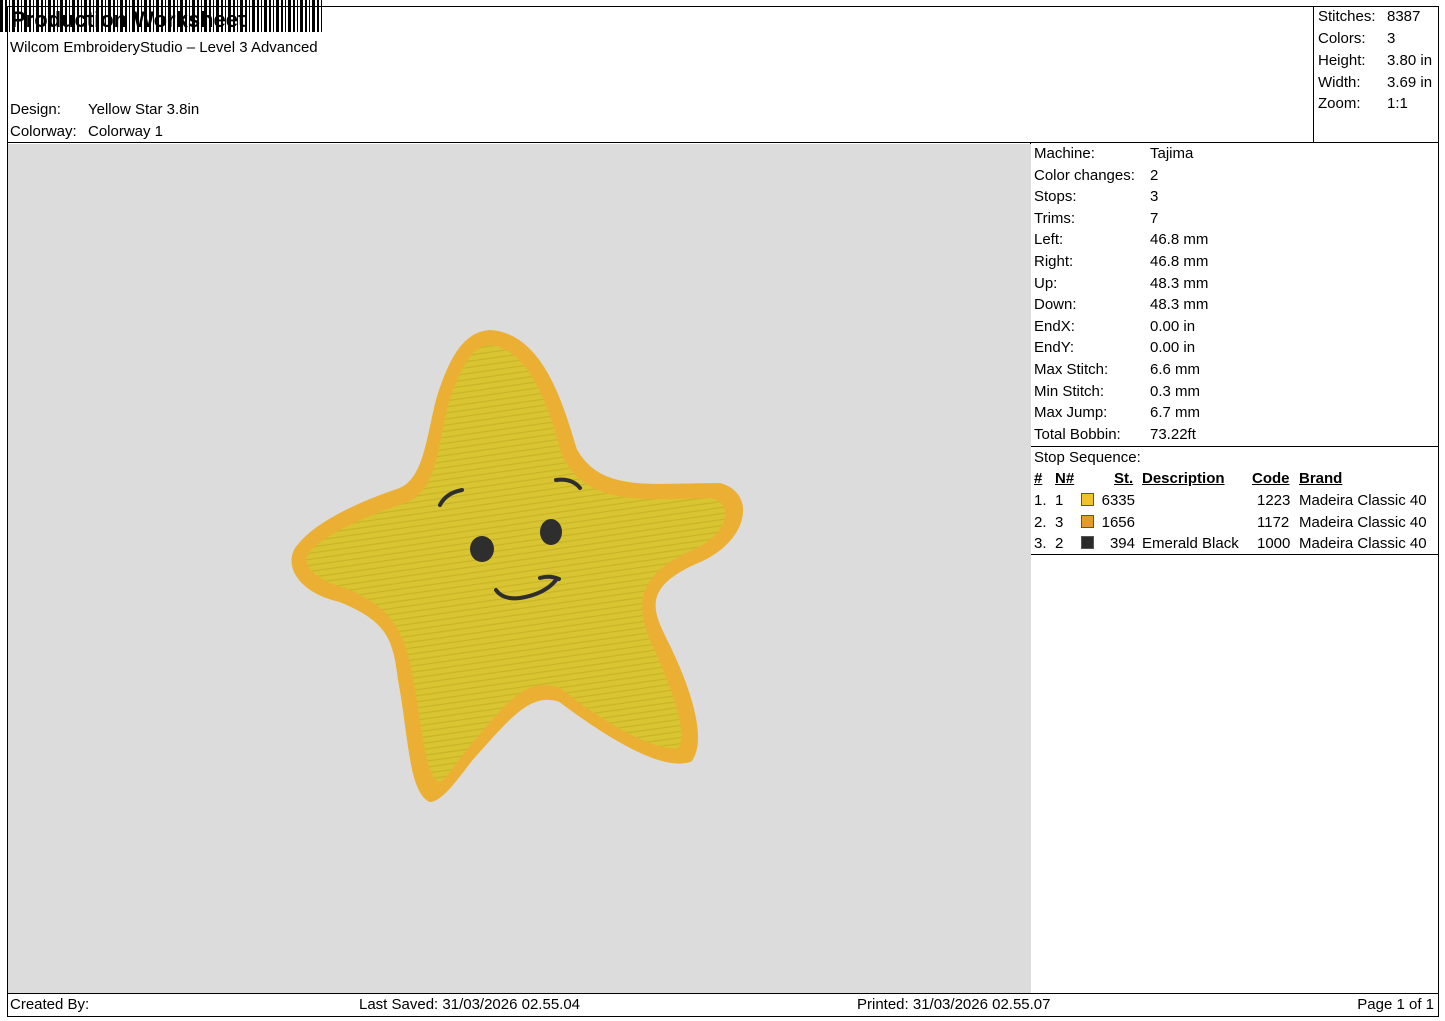  Describe the element at coordinates (1084, 175) in the screenshot. I see `info-label: Color changes:` at that location.